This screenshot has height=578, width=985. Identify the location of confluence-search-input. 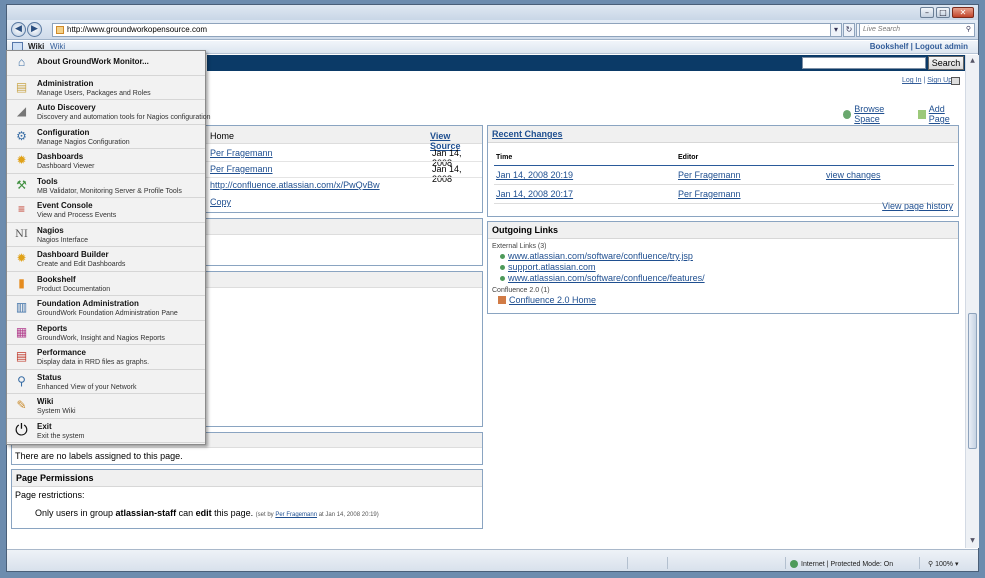
(864, 63).